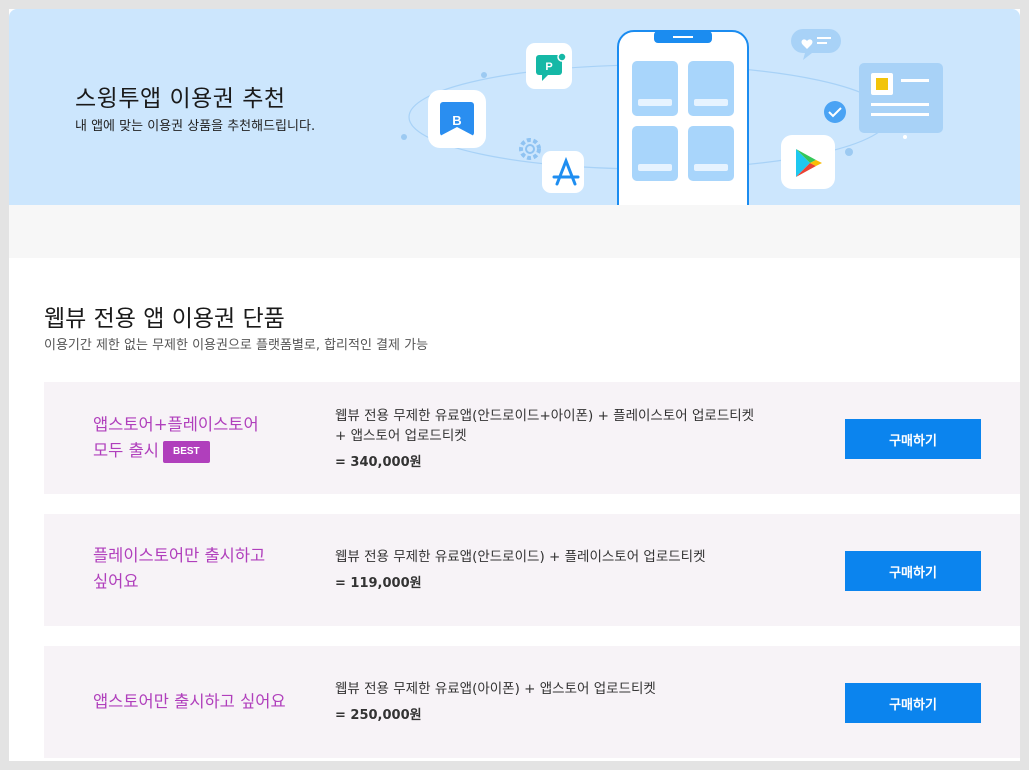  Describe the element at coordinates (563, 172) in the screenshot. I see `app-store-icon` at that location.